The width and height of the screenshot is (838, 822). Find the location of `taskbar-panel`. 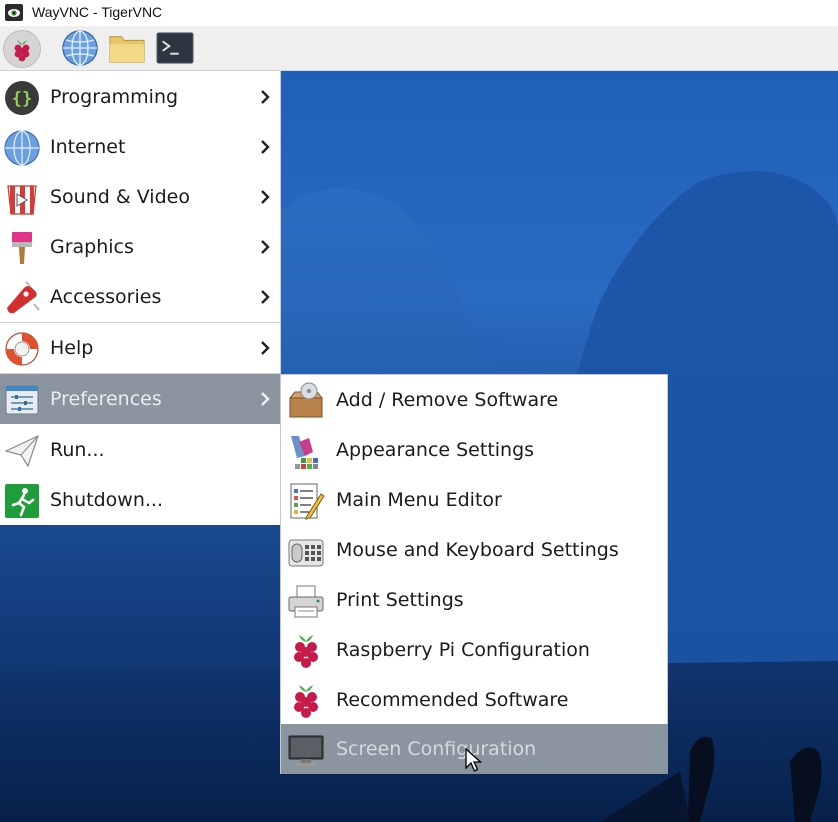

taskbar-panel is located at coordinates (419, 48).